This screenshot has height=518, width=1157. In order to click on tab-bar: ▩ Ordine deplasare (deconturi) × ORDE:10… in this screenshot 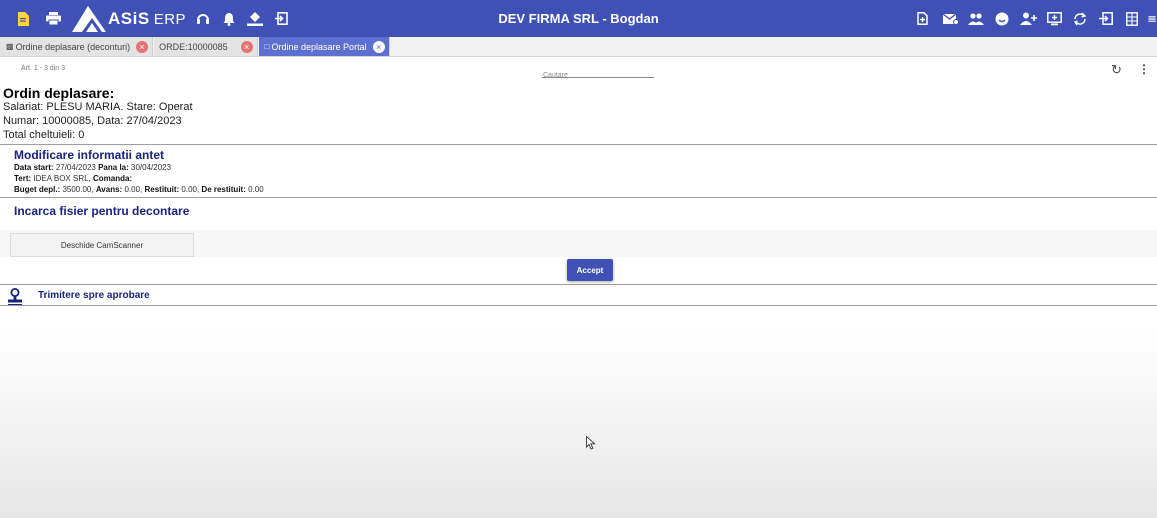, I will do `click(578, 47)`.